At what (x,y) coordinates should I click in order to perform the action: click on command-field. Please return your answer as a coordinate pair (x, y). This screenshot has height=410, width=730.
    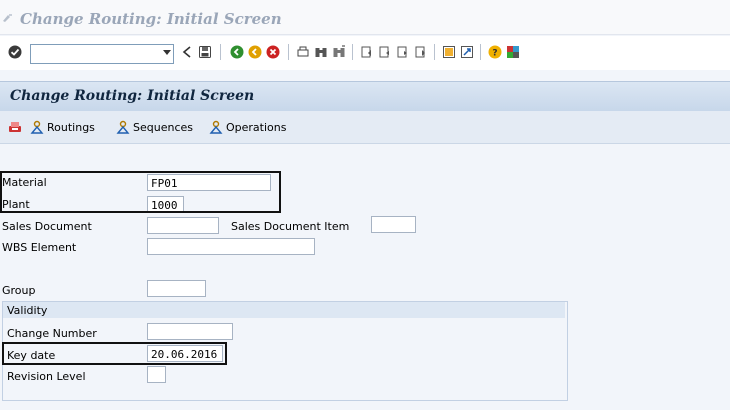
    Looking at the image, I should click on (102, 54).